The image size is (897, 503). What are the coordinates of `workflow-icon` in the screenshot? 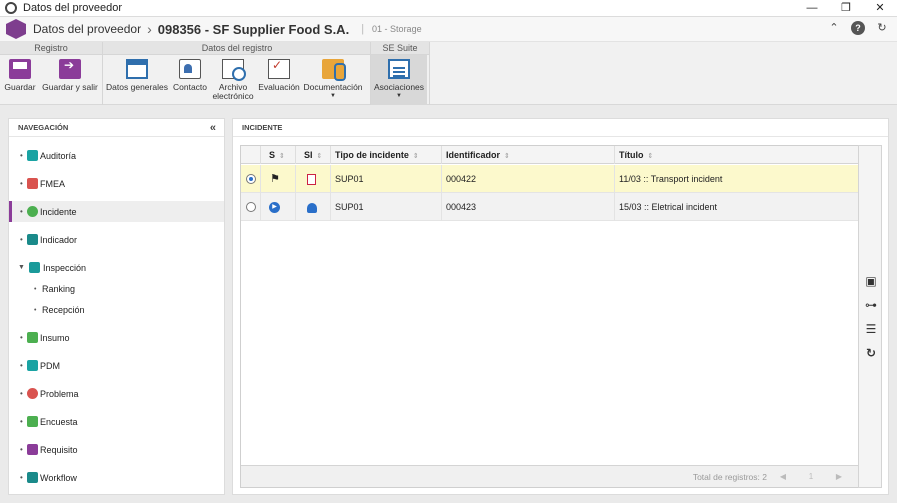 It's located at (32, 477).